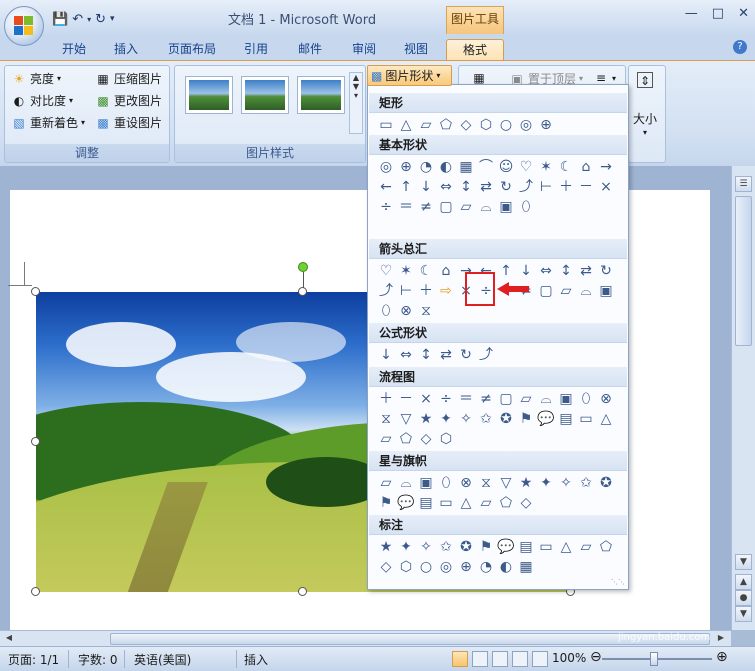 The height and width of the screenshot is (671, 755). Describe the element at coordinates (128, 122) in the screenshot. I see `reset-picture-button: ▩ 重设图片` at that location.